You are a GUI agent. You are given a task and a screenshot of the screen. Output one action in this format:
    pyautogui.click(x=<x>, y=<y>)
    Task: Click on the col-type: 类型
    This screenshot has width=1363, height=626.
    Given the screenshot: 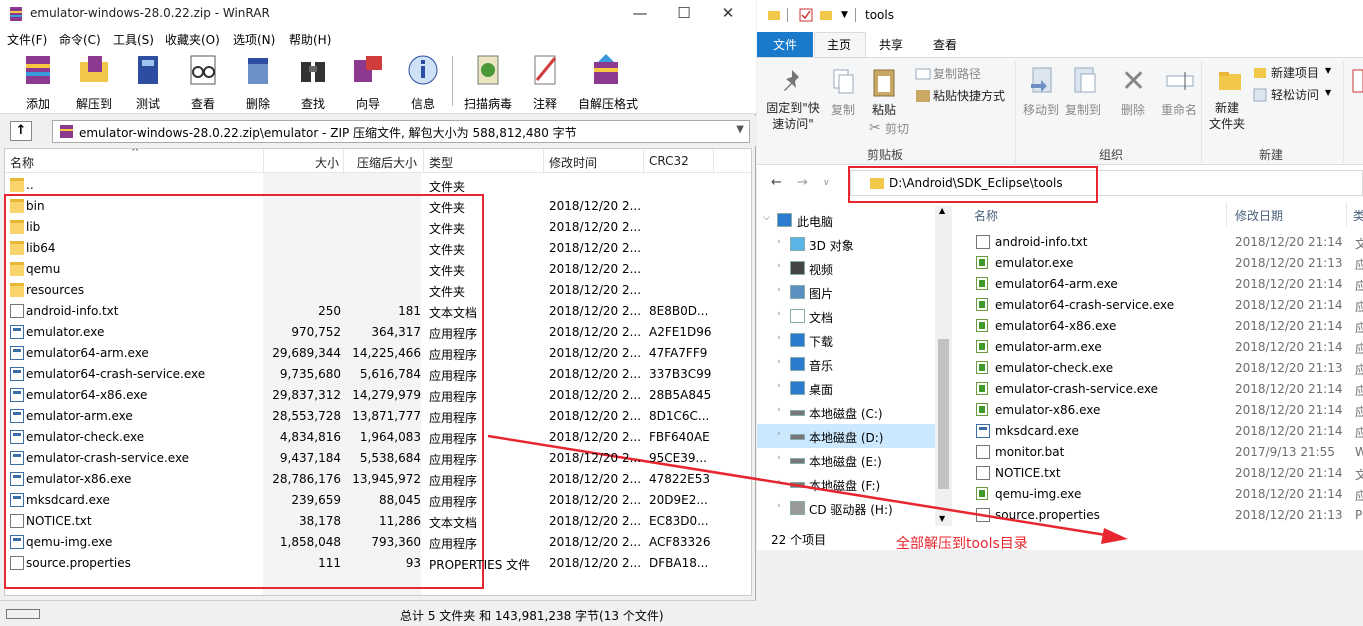 What is the action you would take?
    pyautogui.click(x=441, y=162)
    